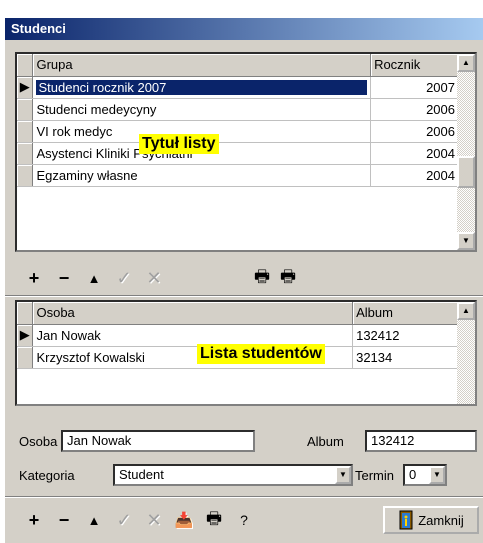 This screenshot has width=483, height=543. Describe the element at coordinates (288, 278) in the screenshot. I see `print-list-icon: 🖶` at that location.